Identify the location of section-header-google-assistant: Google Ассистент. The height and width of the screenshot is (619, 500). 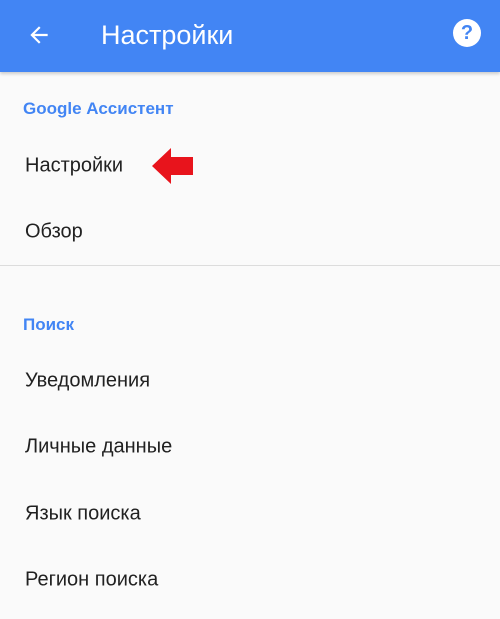
(98, 108).